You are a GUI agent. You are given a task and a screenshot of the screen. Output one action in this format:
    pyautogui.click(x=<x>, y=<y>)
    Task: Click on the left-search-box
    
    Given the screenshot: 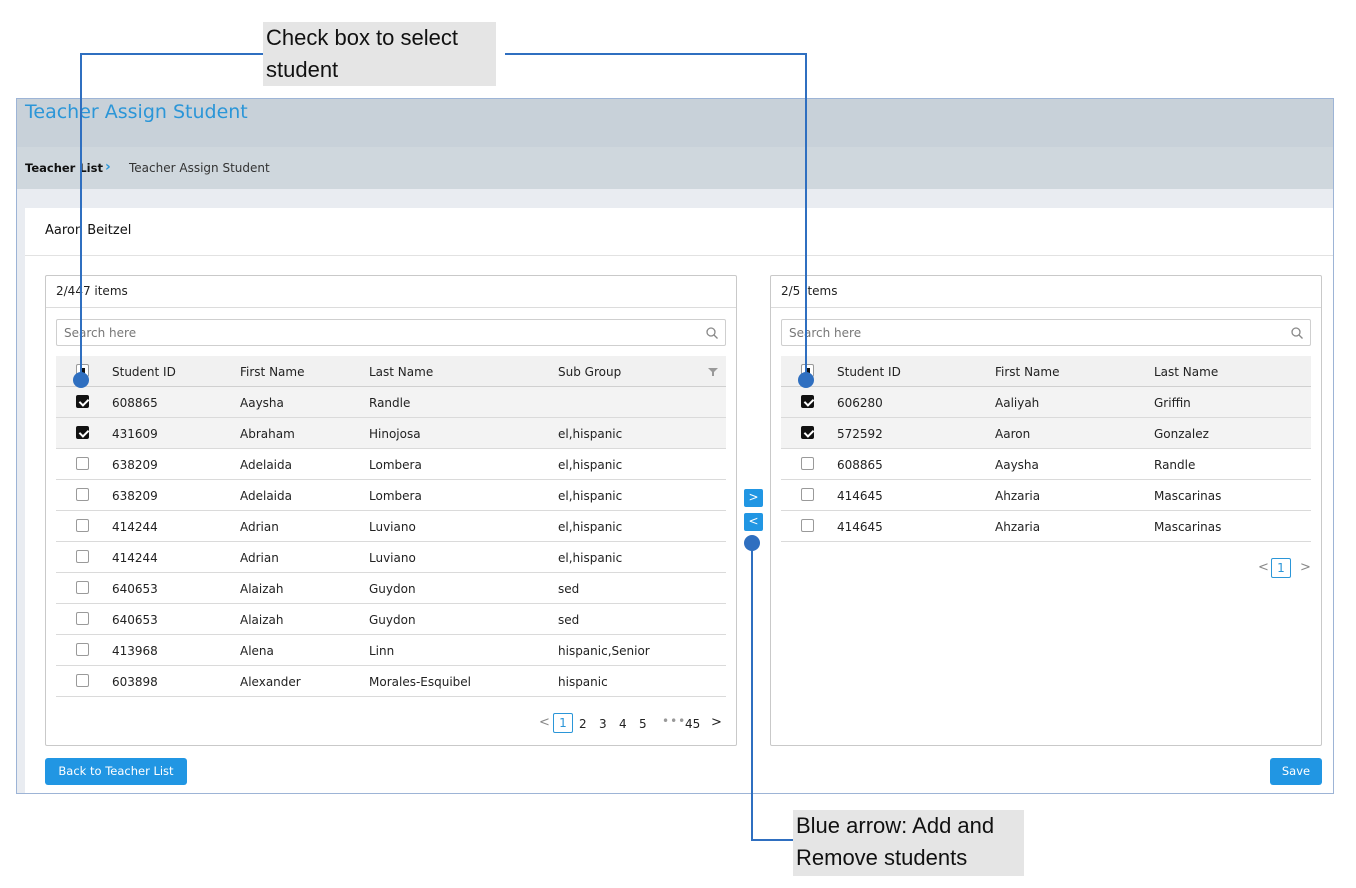 What is the action you would take?
    pyautogui.click(x=391, y=332)
    